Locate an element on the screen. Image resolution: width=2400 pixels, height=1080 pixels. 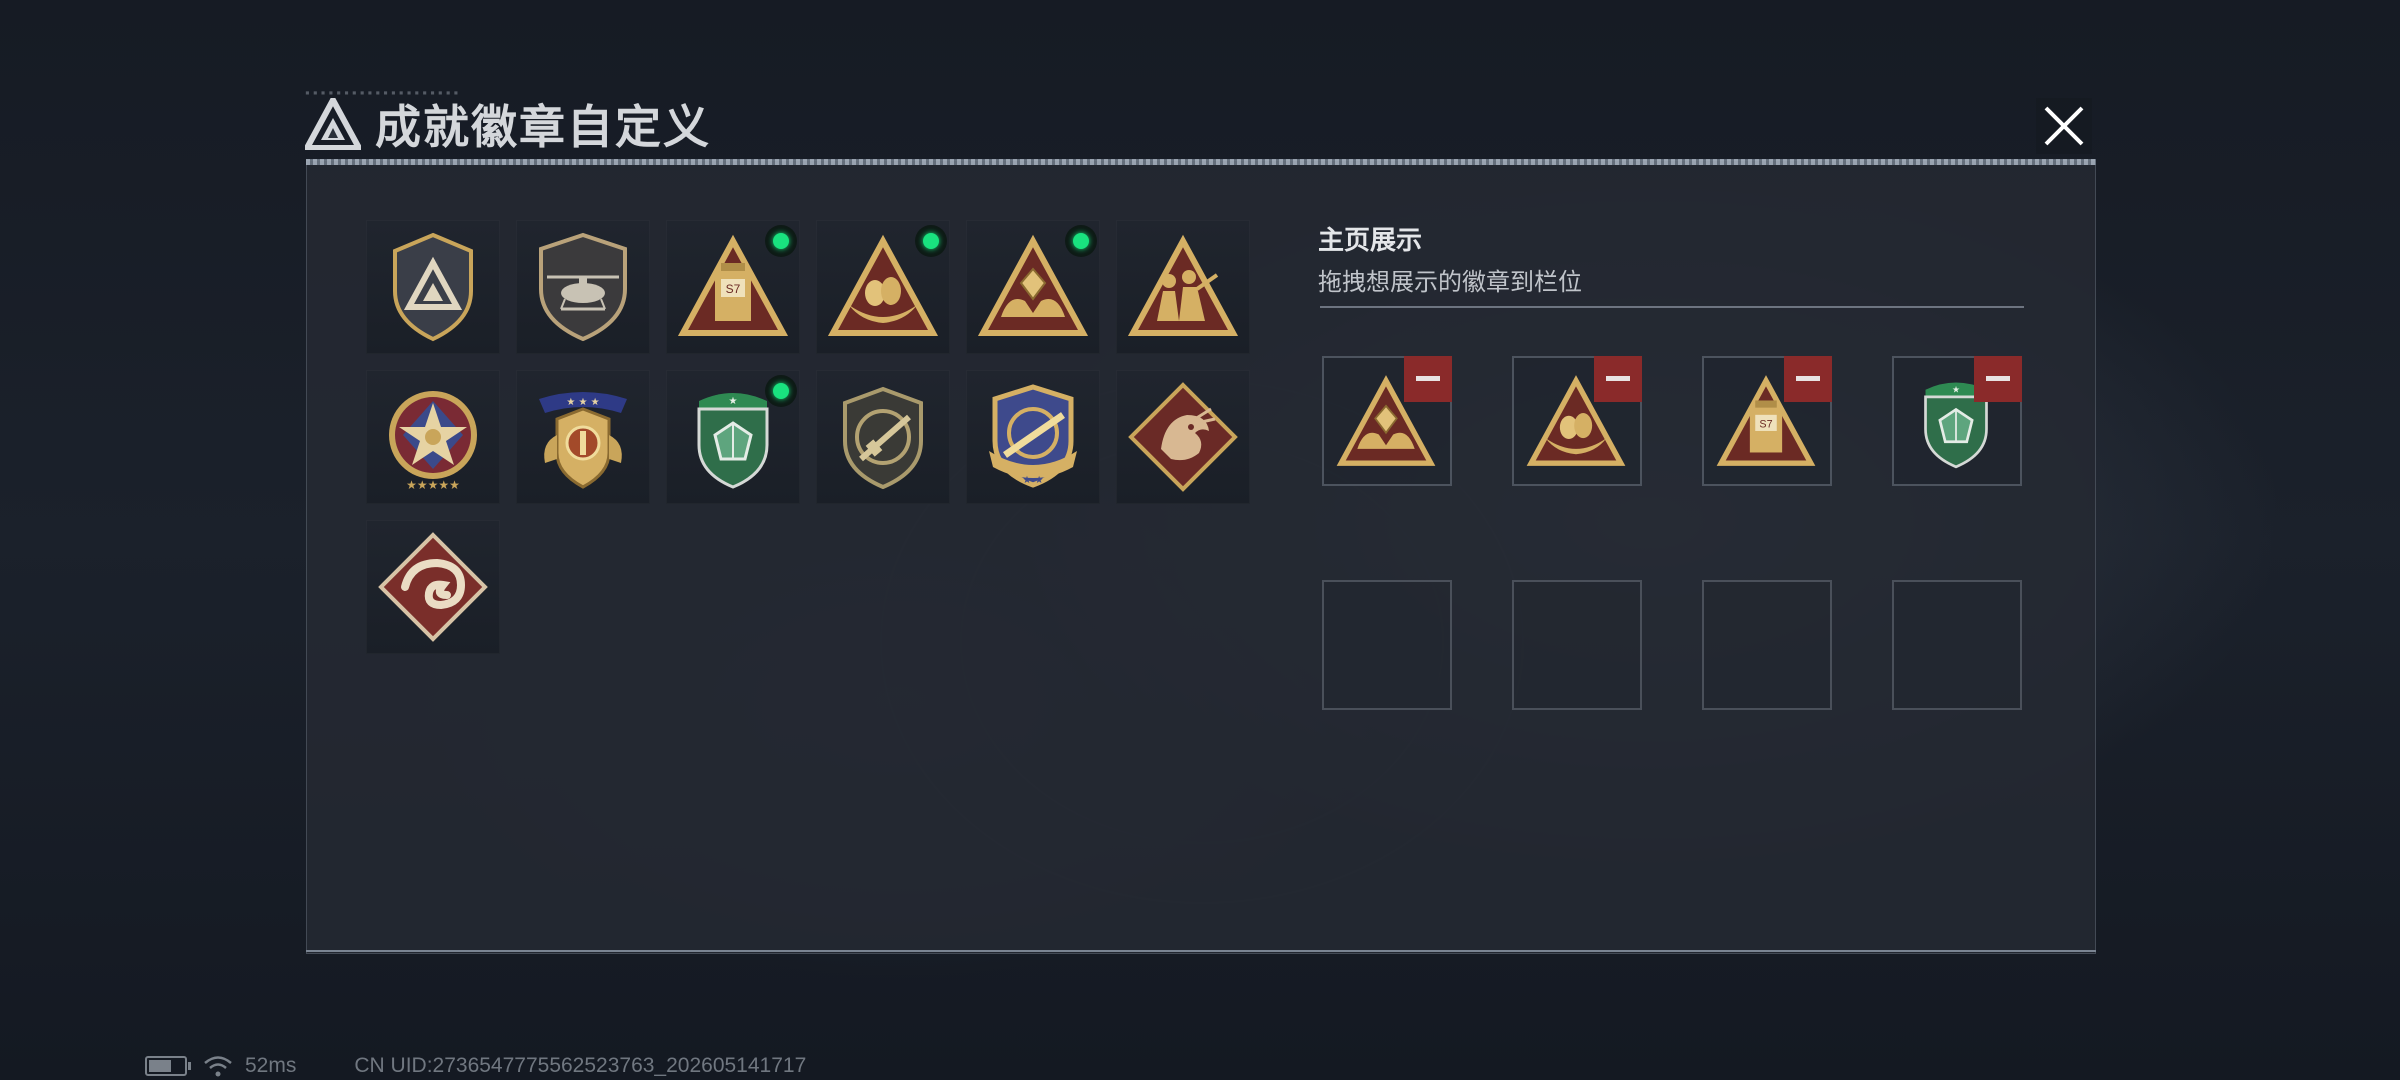
dragon-diamond-badge-icon is located at coordinates (1183, 437).